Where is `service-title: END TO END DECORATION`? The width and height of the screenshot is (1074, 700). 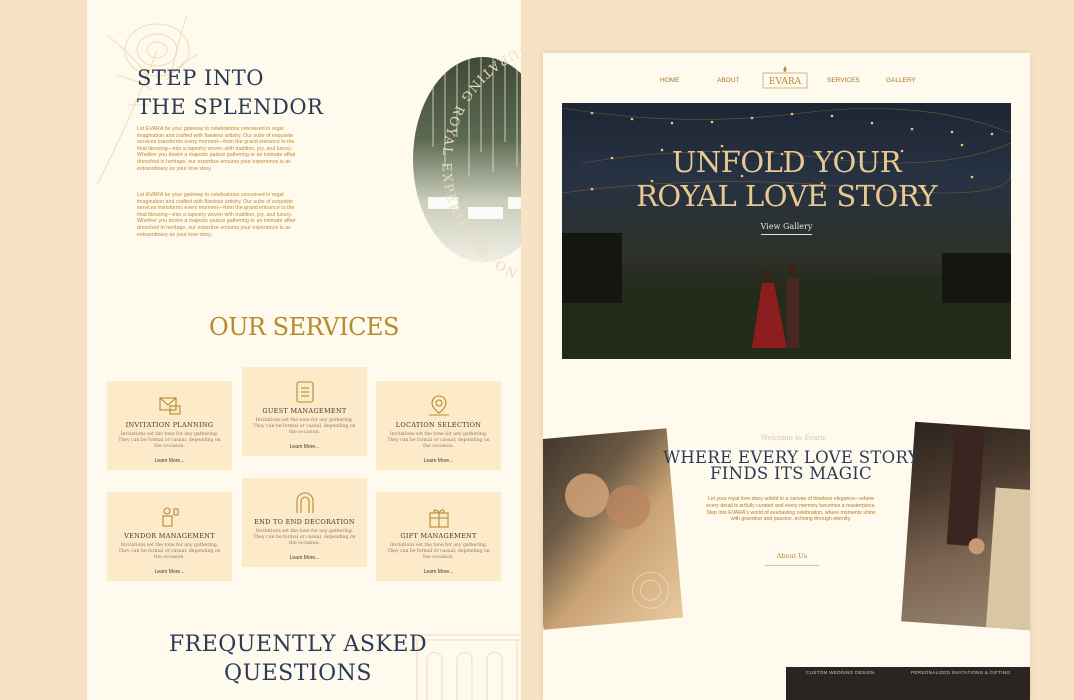
service-title: END TO END DECORATION is located at coordinates (304, 522).